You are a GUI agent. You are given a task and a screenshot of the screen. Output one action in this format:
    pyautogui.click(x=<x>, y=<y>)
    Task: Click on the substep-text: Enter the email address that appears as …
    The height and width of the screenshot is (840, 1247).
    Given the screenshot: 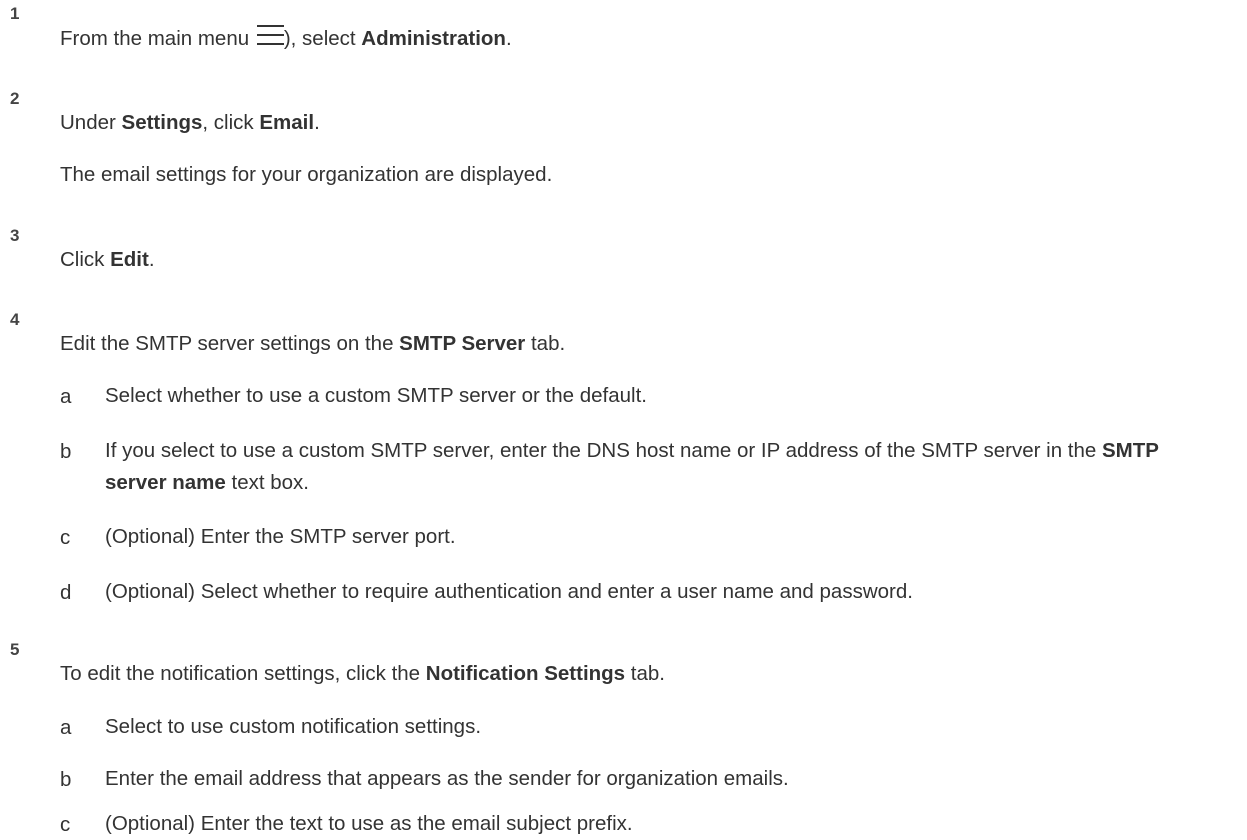 What is the action you would take?
    pyautogui.click(x=447, y=778)
    